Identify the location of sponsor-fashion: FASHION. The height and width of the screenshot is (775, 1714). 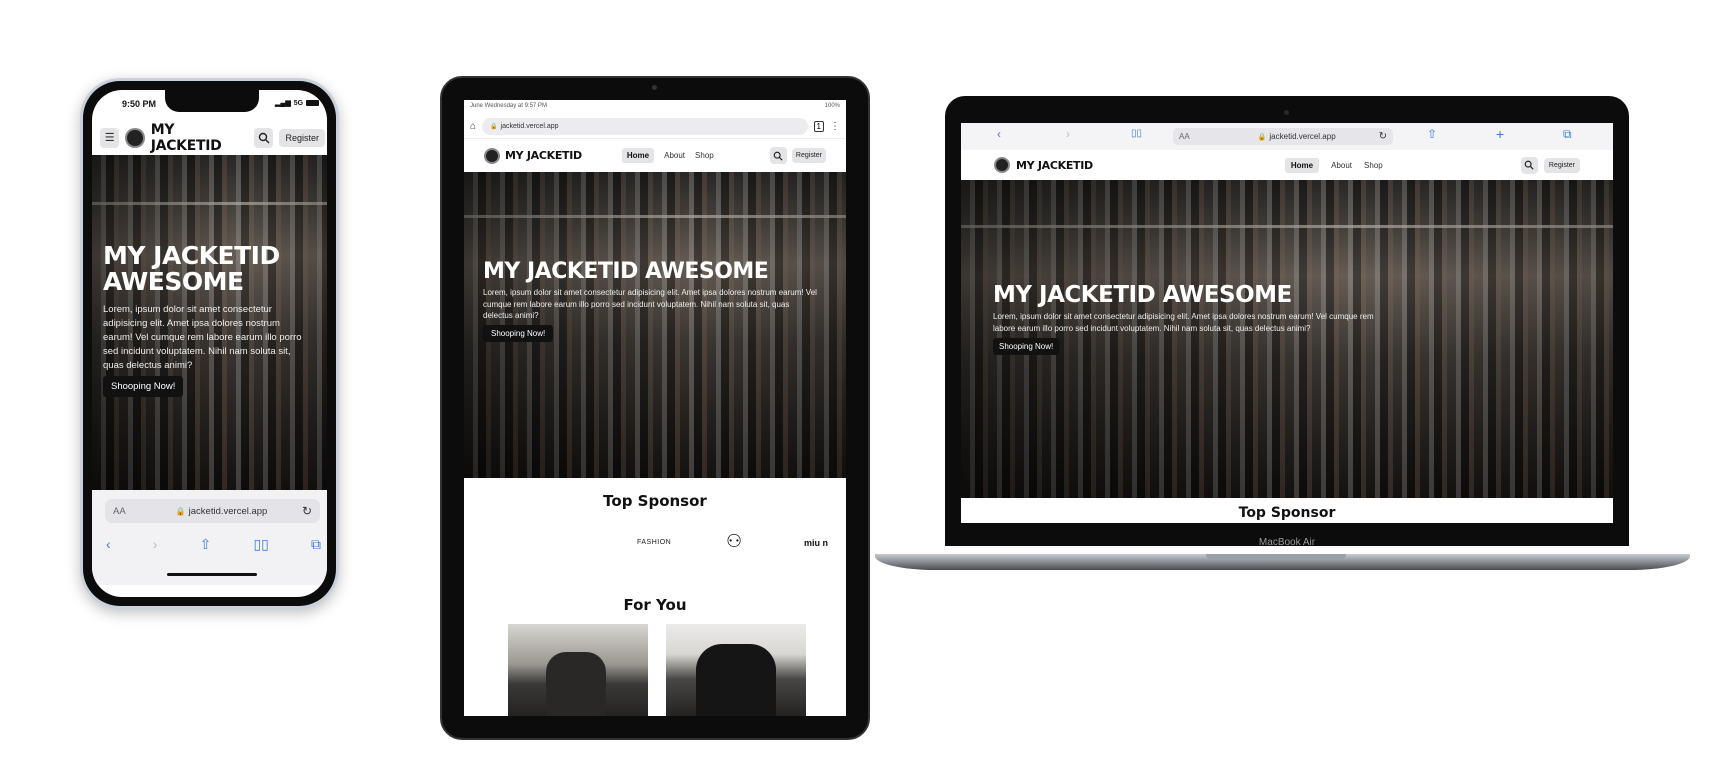
(654, 542).